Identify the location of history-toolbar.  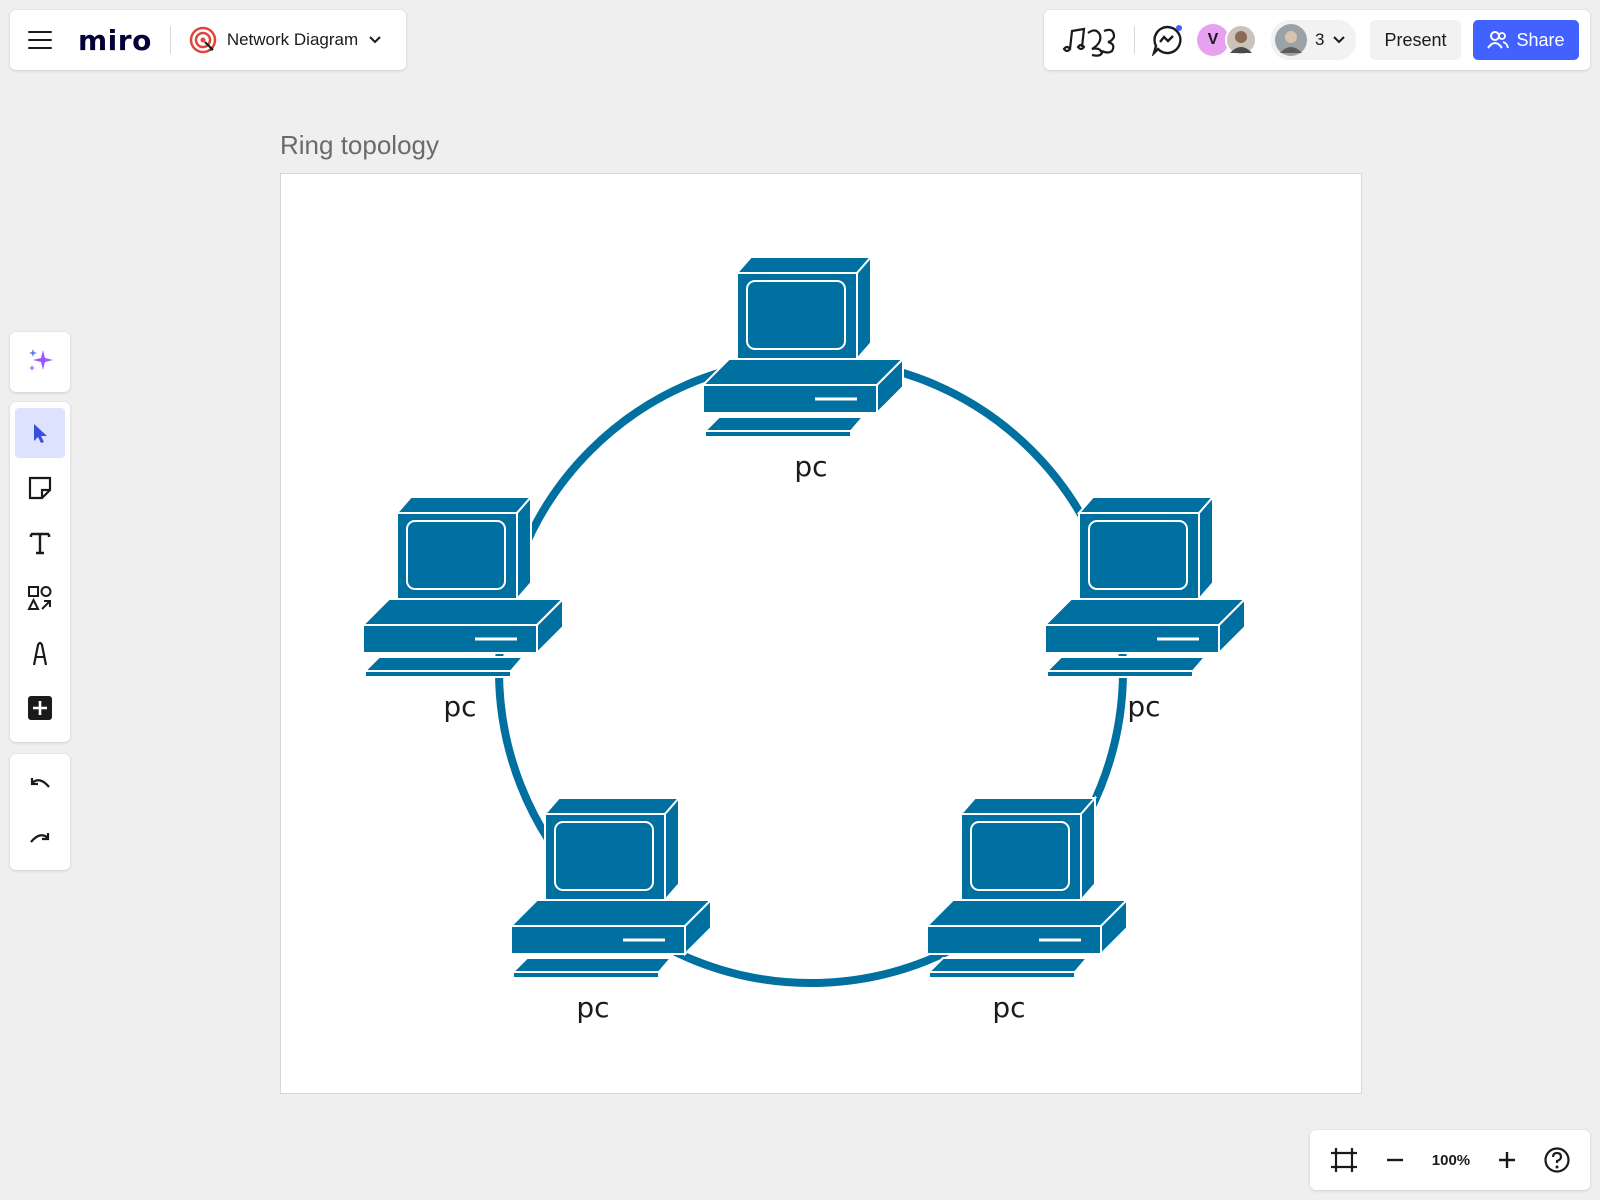
(40, 812).